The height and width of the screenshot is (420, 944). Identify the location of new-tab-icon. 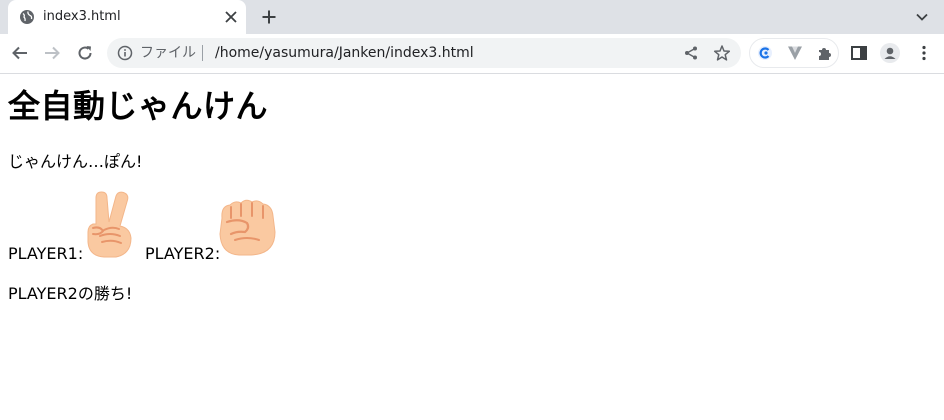
(269, 17).